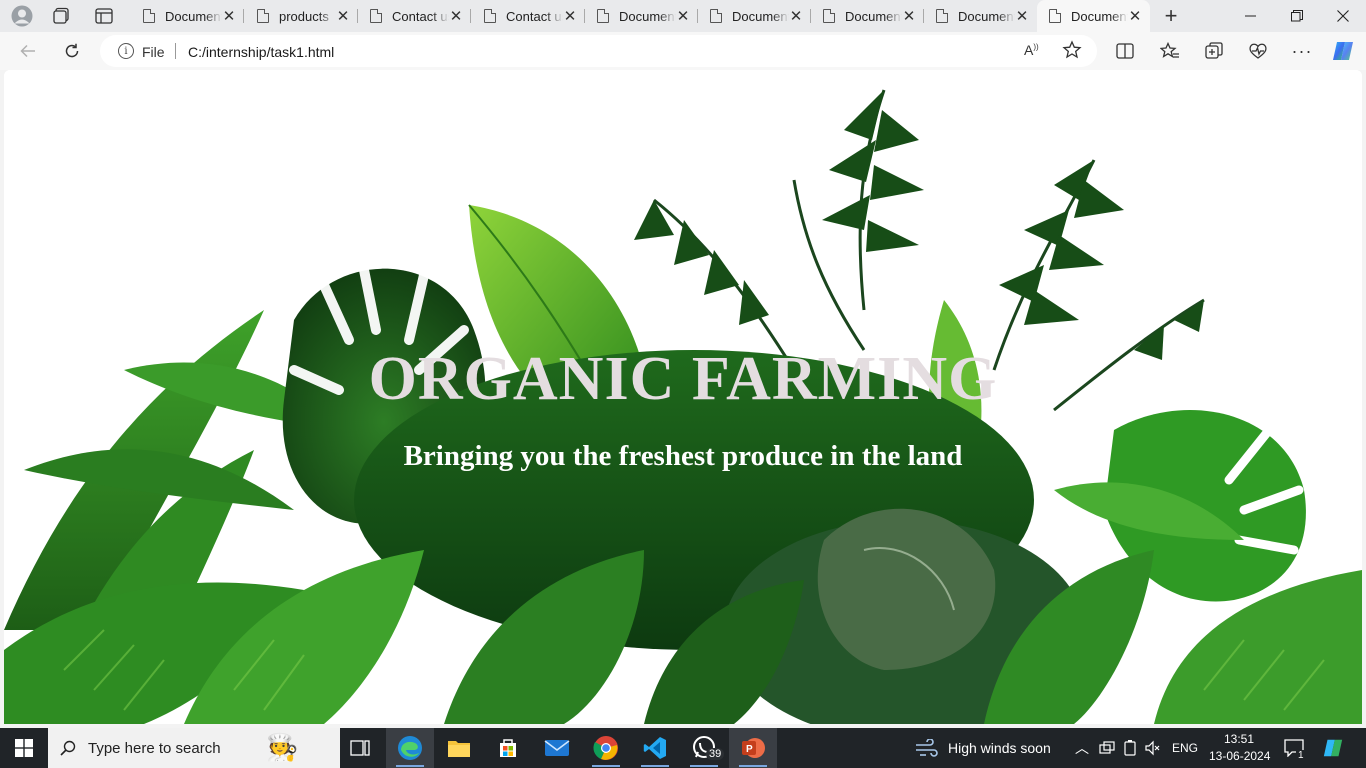 This screenshot has width=1366, height=768. Describe the element at coordinates (459, 748) in the screenshot. I see `file-explorer-icon` at that location.